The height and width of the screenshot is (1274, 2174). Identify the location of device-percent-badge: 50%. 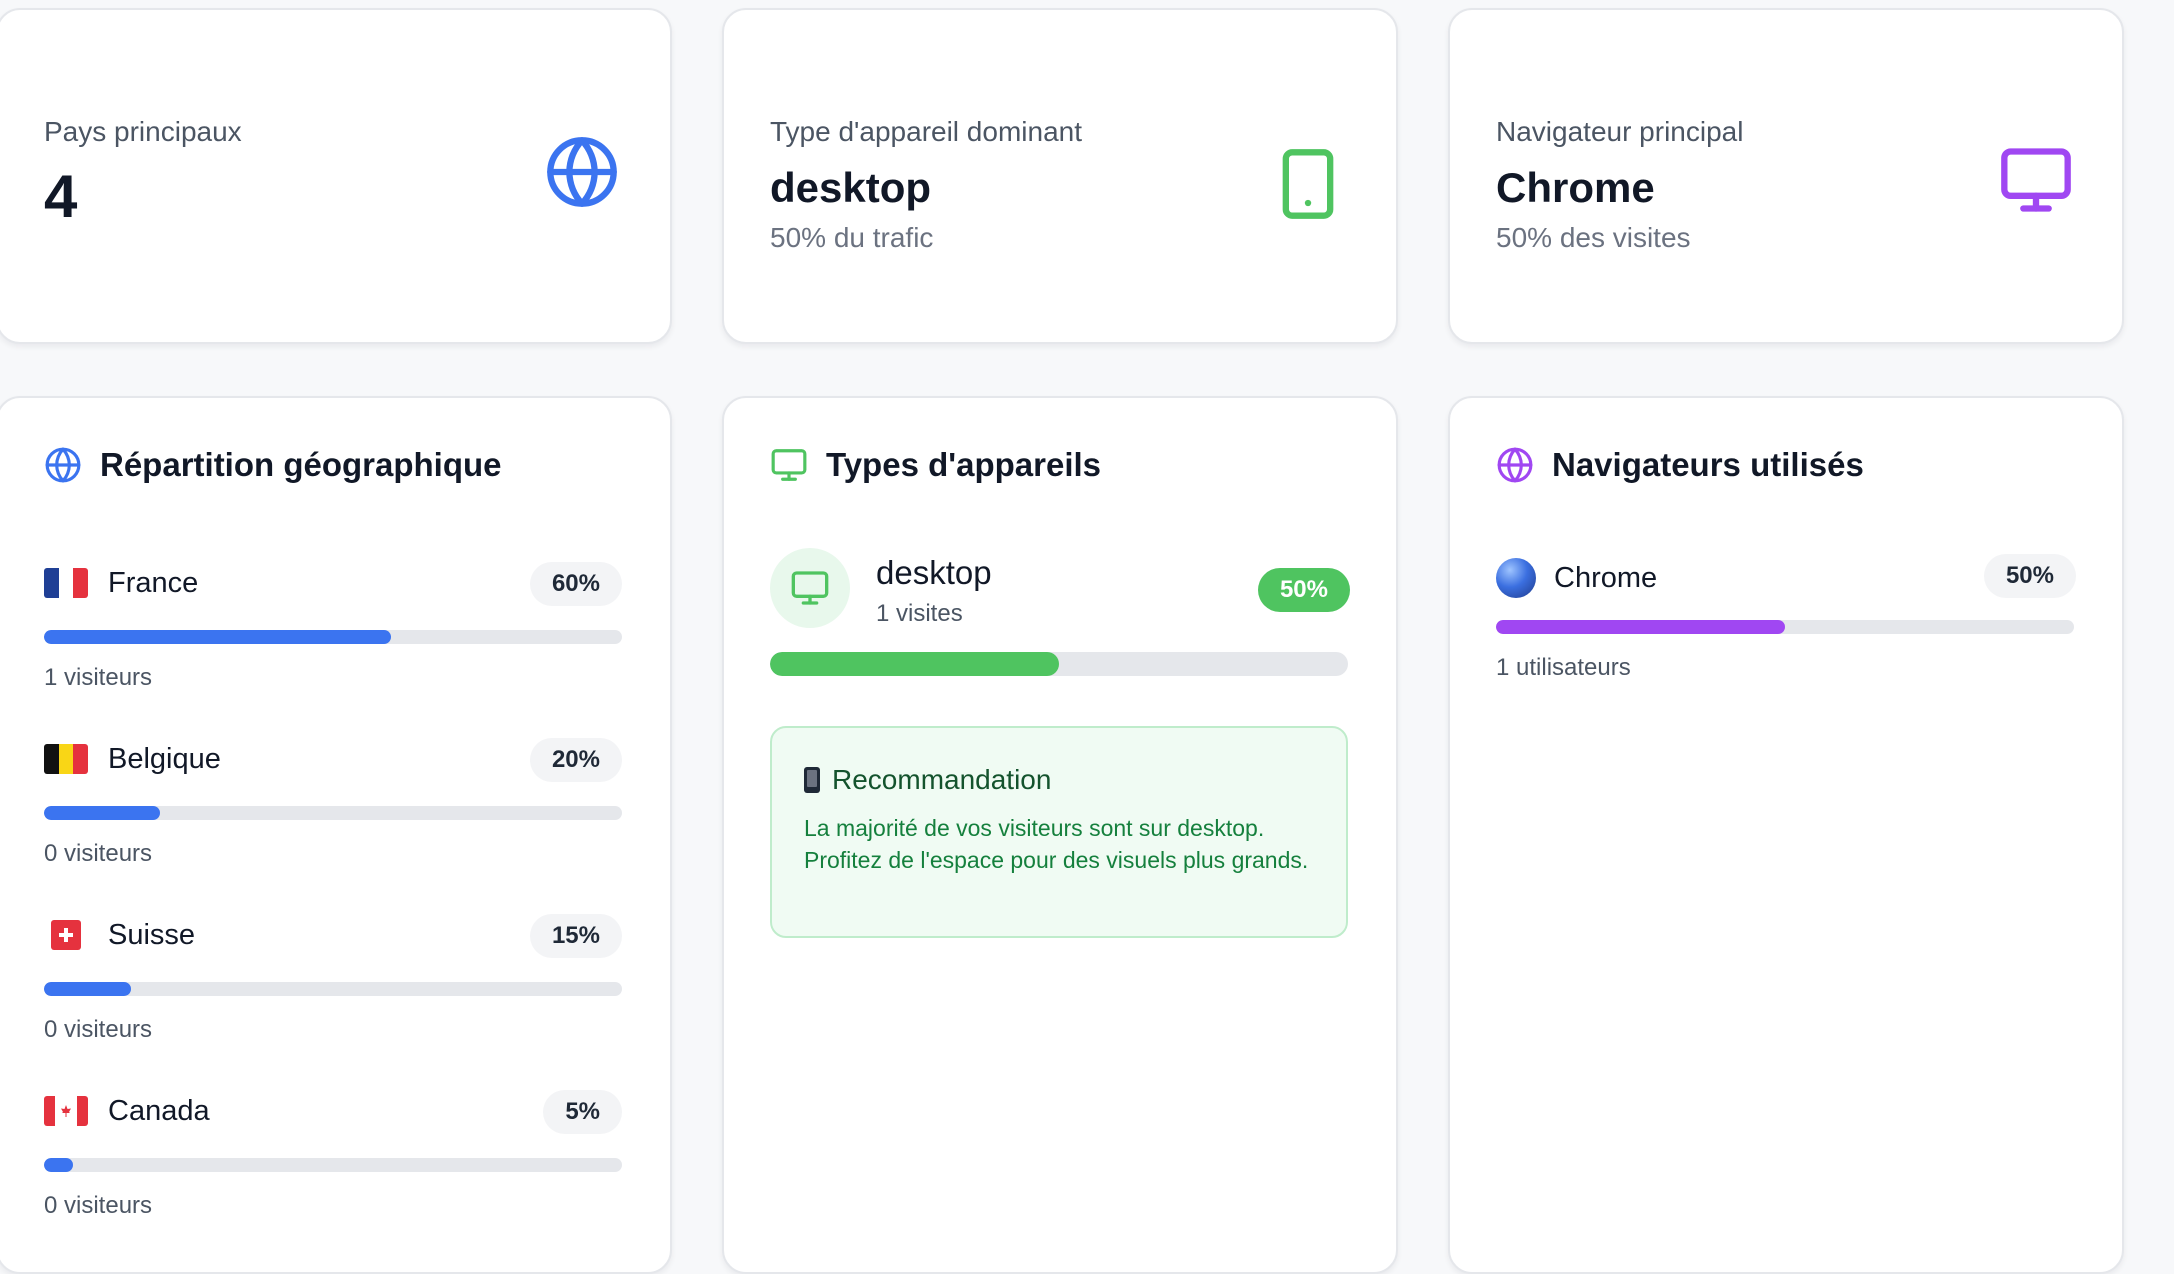
(1303, 590).